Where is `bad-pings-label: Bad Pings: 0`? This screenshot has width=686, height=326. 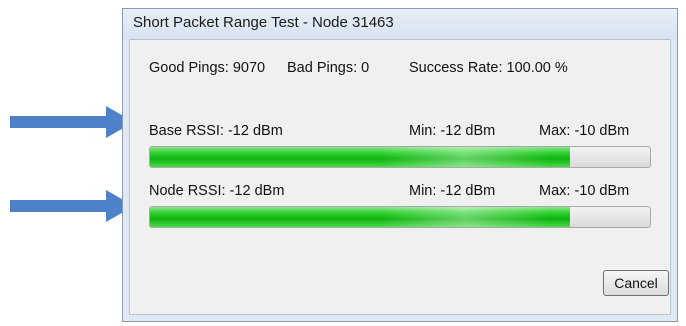 bad-pings-label: Bad Pings: 0 is located at coordinates (328, 68).